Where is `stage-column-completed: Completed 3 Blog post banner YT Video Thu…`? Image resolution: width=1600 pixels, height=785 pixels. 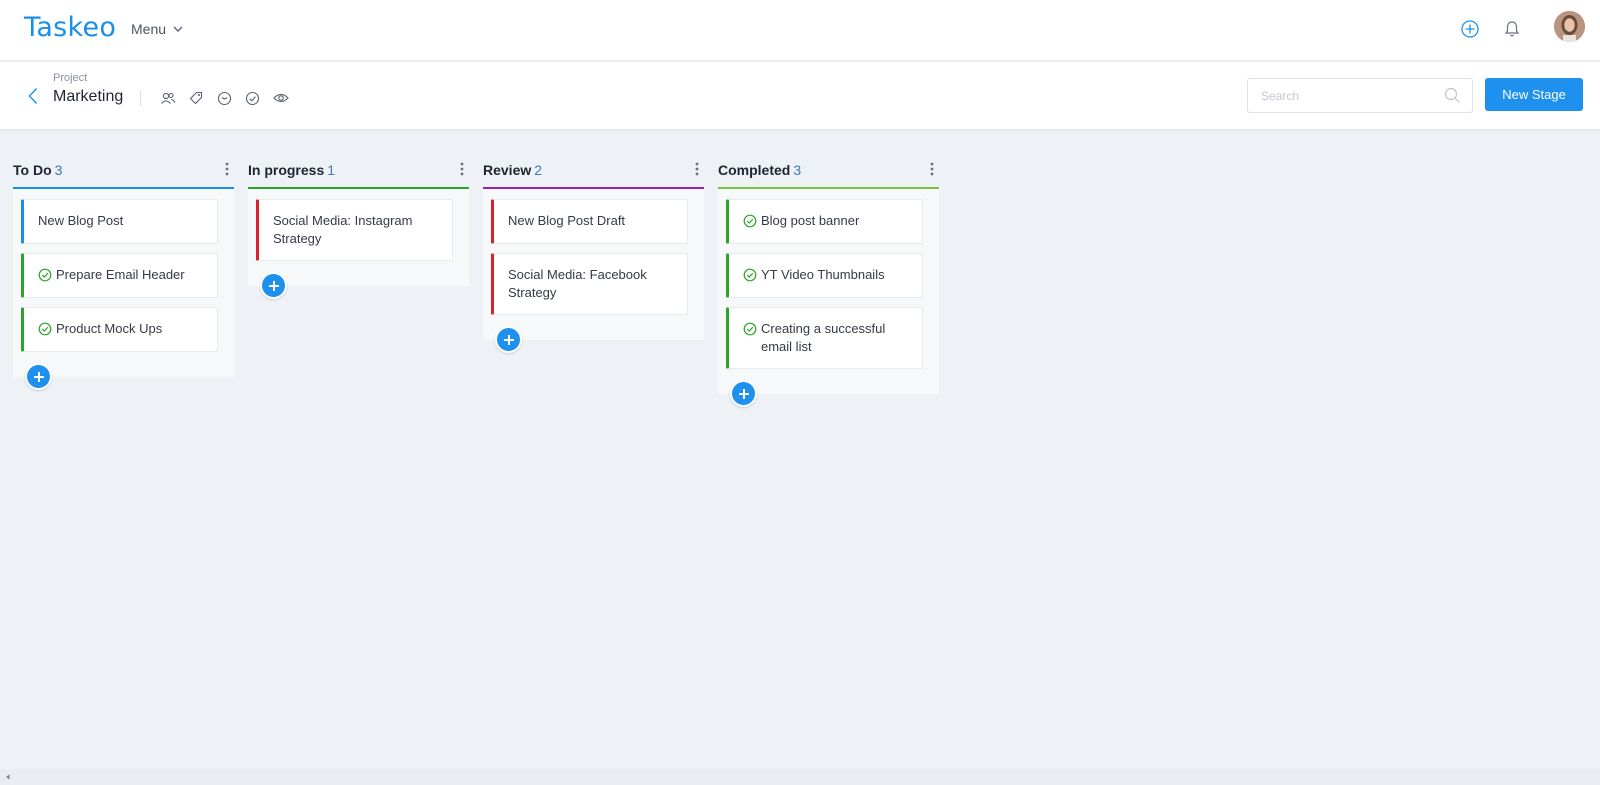
stage-column-completed: Completed 3 Blog post banner YT Video Thu… is located at coordinates (828, 281).